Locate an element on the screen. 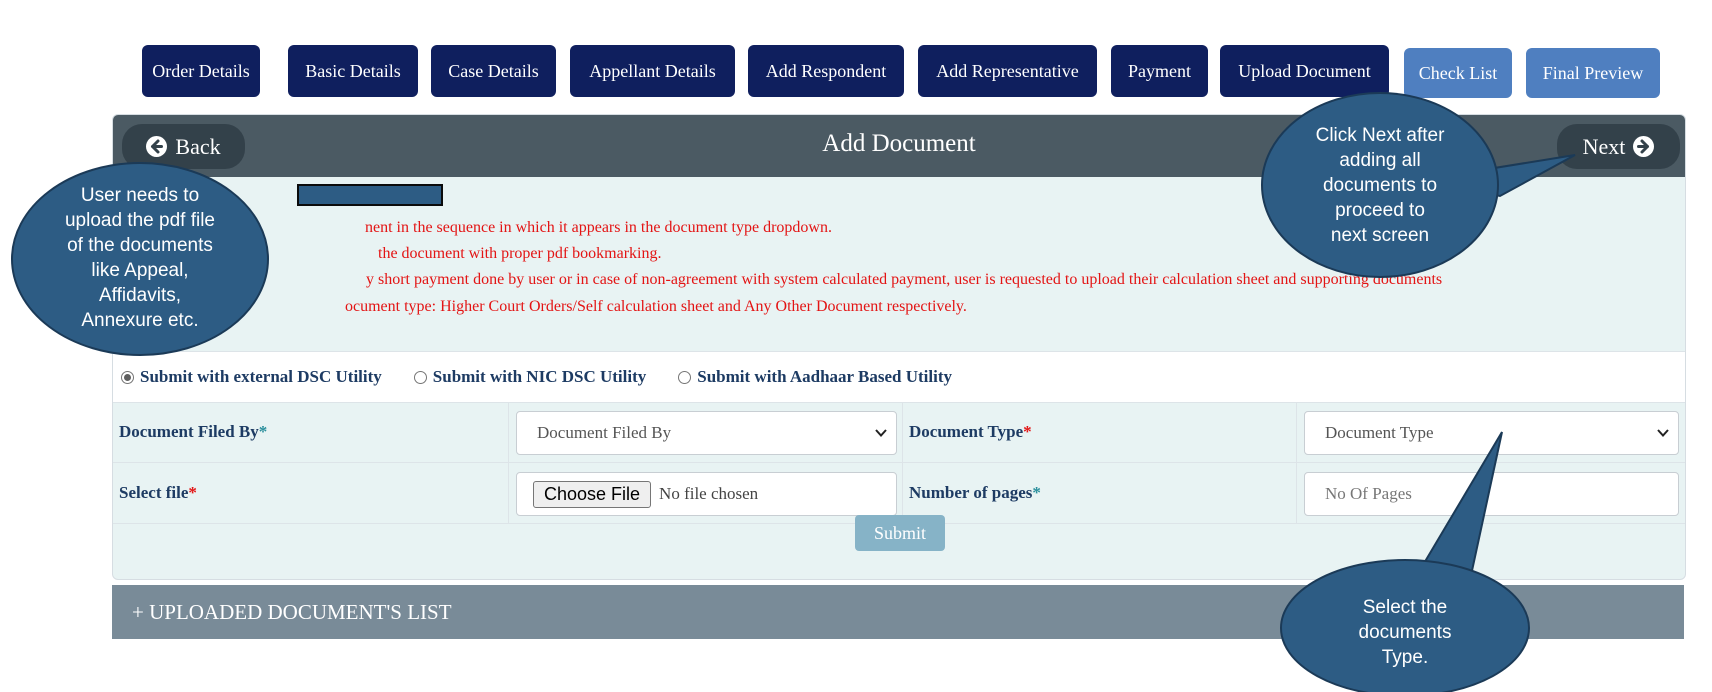 The image size is (1712, 692). callout-doc-type-hint: Select the documents Type. is located at coordinates (1405, 632).